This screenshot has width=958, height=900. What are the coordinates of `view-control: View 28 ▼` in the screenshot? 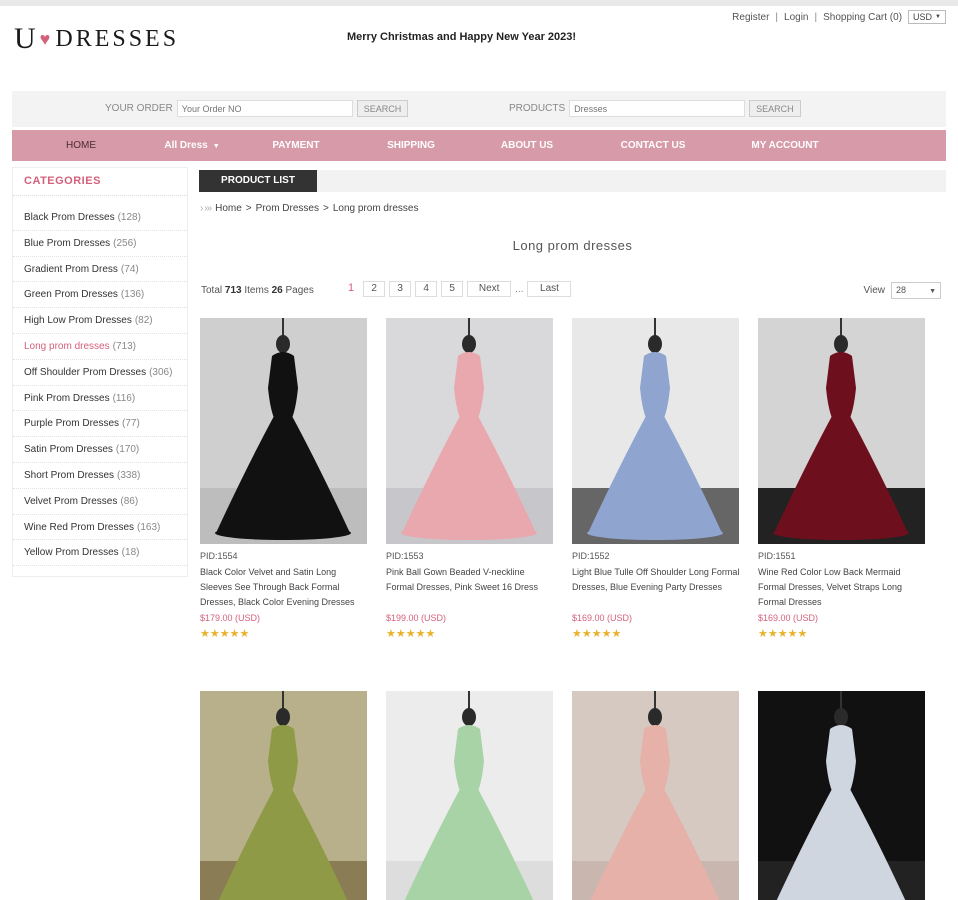 It's located at (902, 290).